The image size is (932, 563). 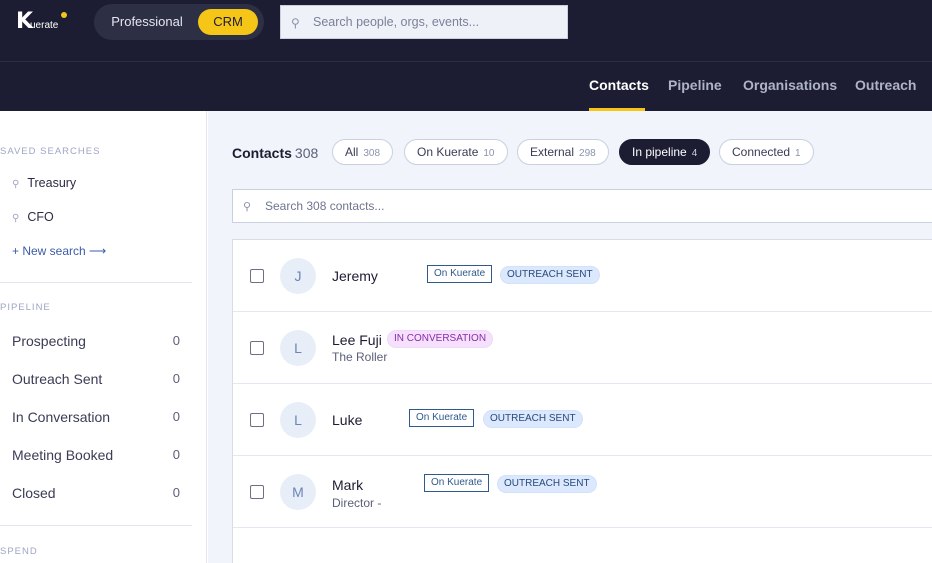 I want to click on saved-search-cfo: ⚲ CFO, so click(x=33, y=217).